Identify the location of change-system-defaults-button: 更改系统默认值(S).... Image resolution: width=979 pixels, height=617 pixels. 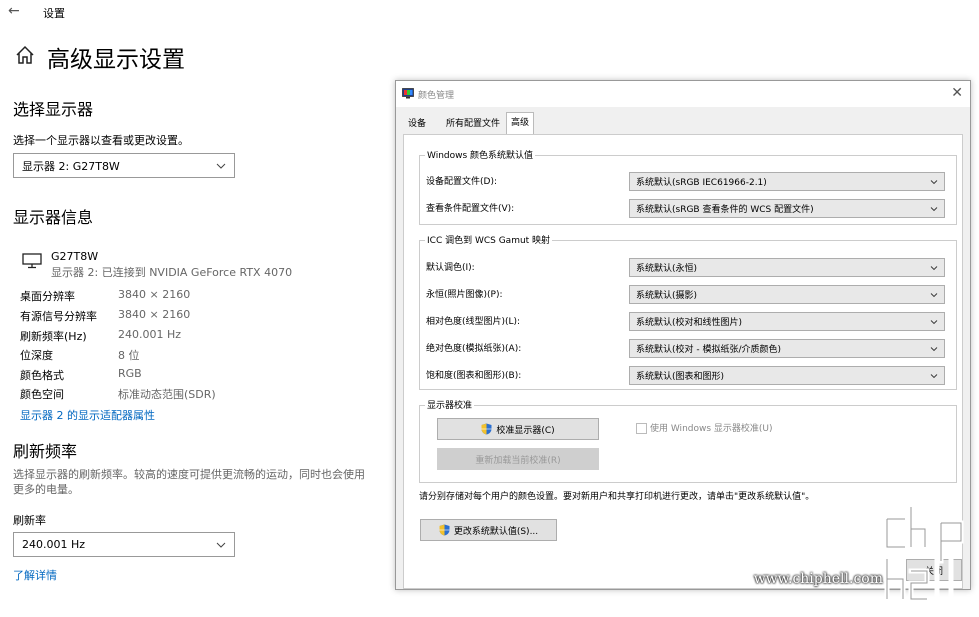
(488, 530).